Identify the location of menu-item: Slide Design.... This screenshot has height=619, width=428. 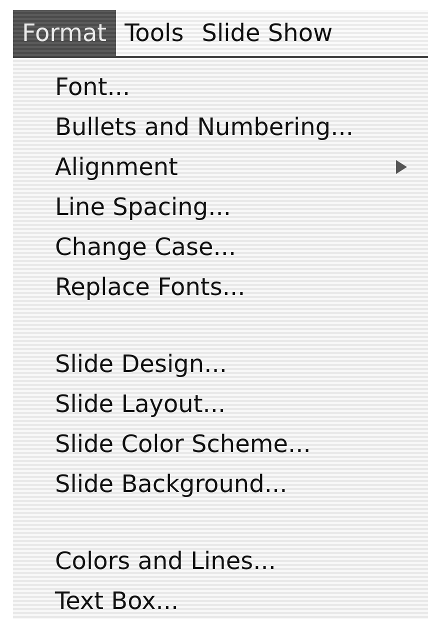
(141, 364).